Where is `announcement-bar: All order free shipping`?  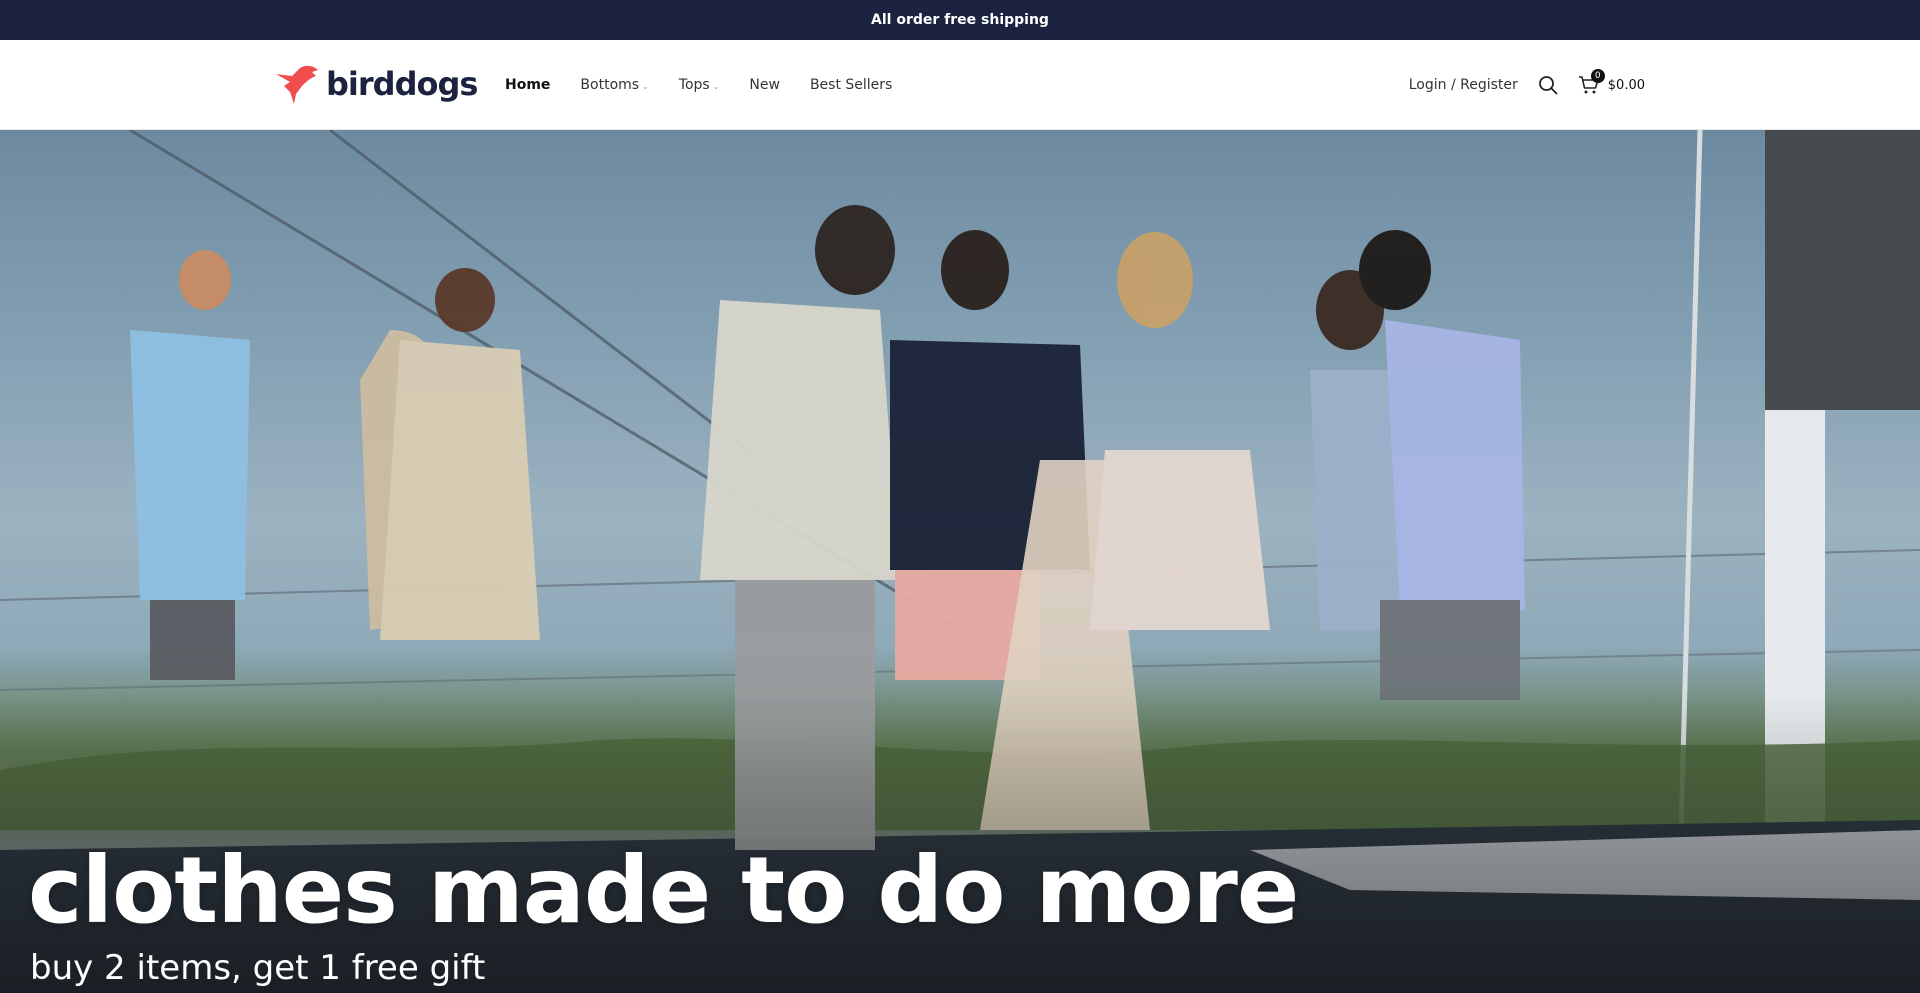 announcement-bar: All order free shipping is located at coordinates (960, 20).